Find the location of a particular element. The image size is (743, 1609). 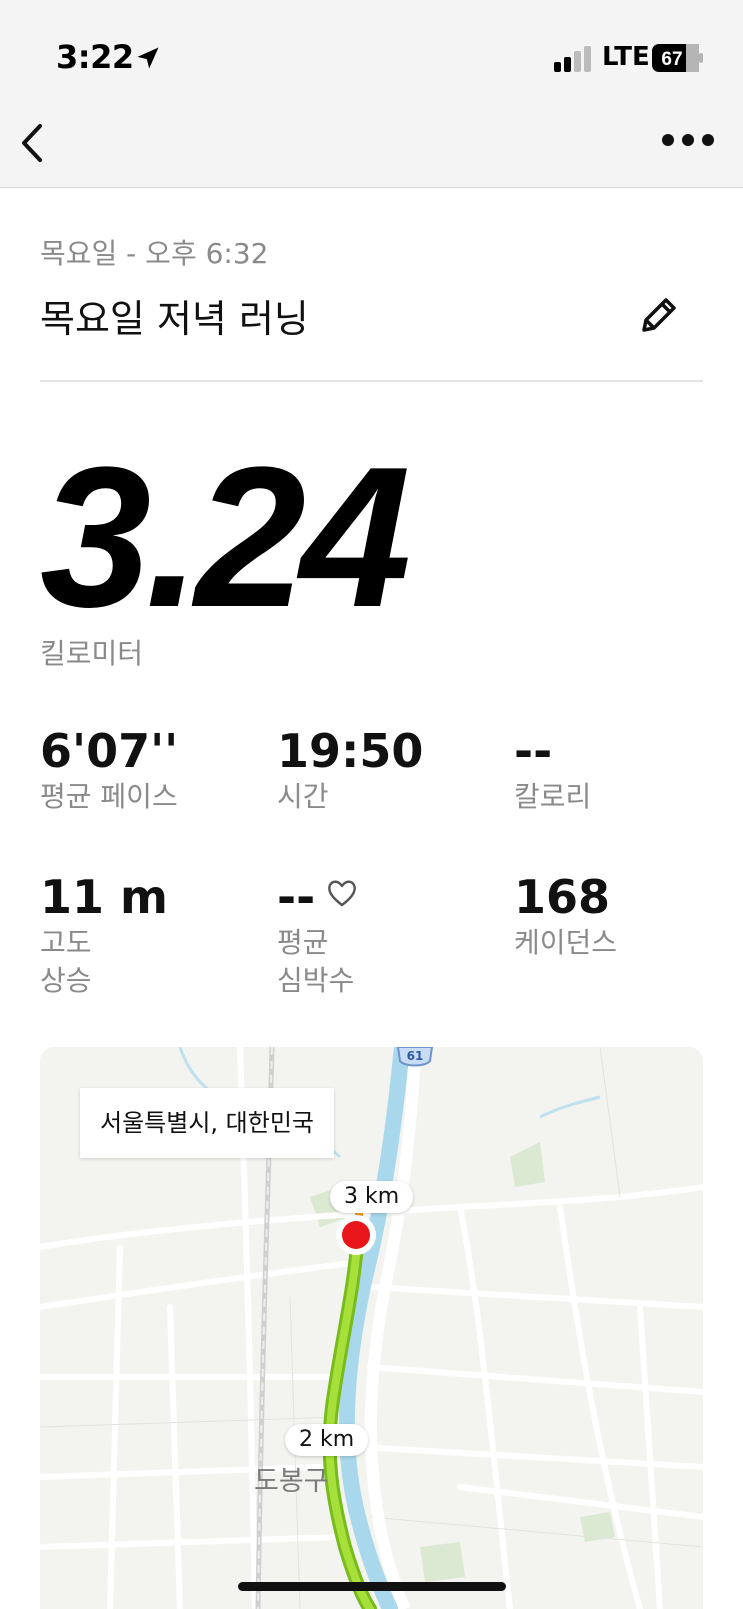

road-number-label: 61 is located at coordinates (415, 1056).